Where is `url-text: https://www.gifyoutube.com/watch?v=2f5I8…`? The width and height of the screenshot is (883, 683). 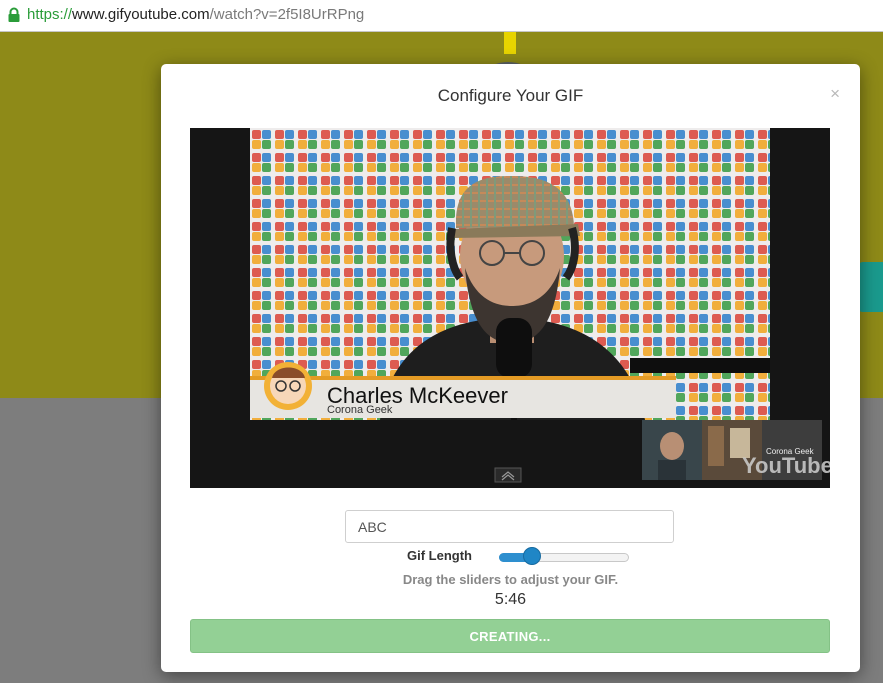
url-text: https://www.gifyoutube.com/watch?v=2f5I8… is located at coordinates (195, 14).